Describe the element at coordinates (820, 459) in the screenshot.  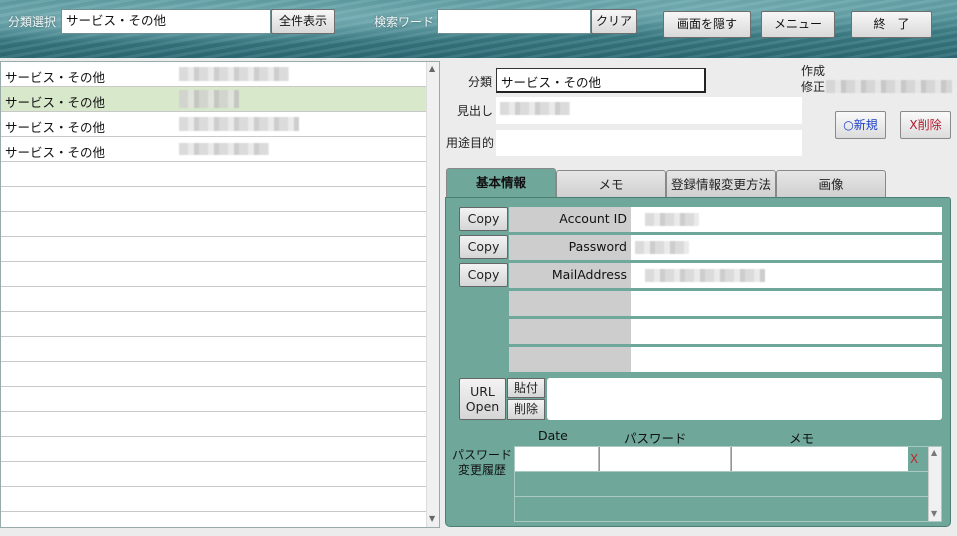
I see `history-memo-cell` at that location.